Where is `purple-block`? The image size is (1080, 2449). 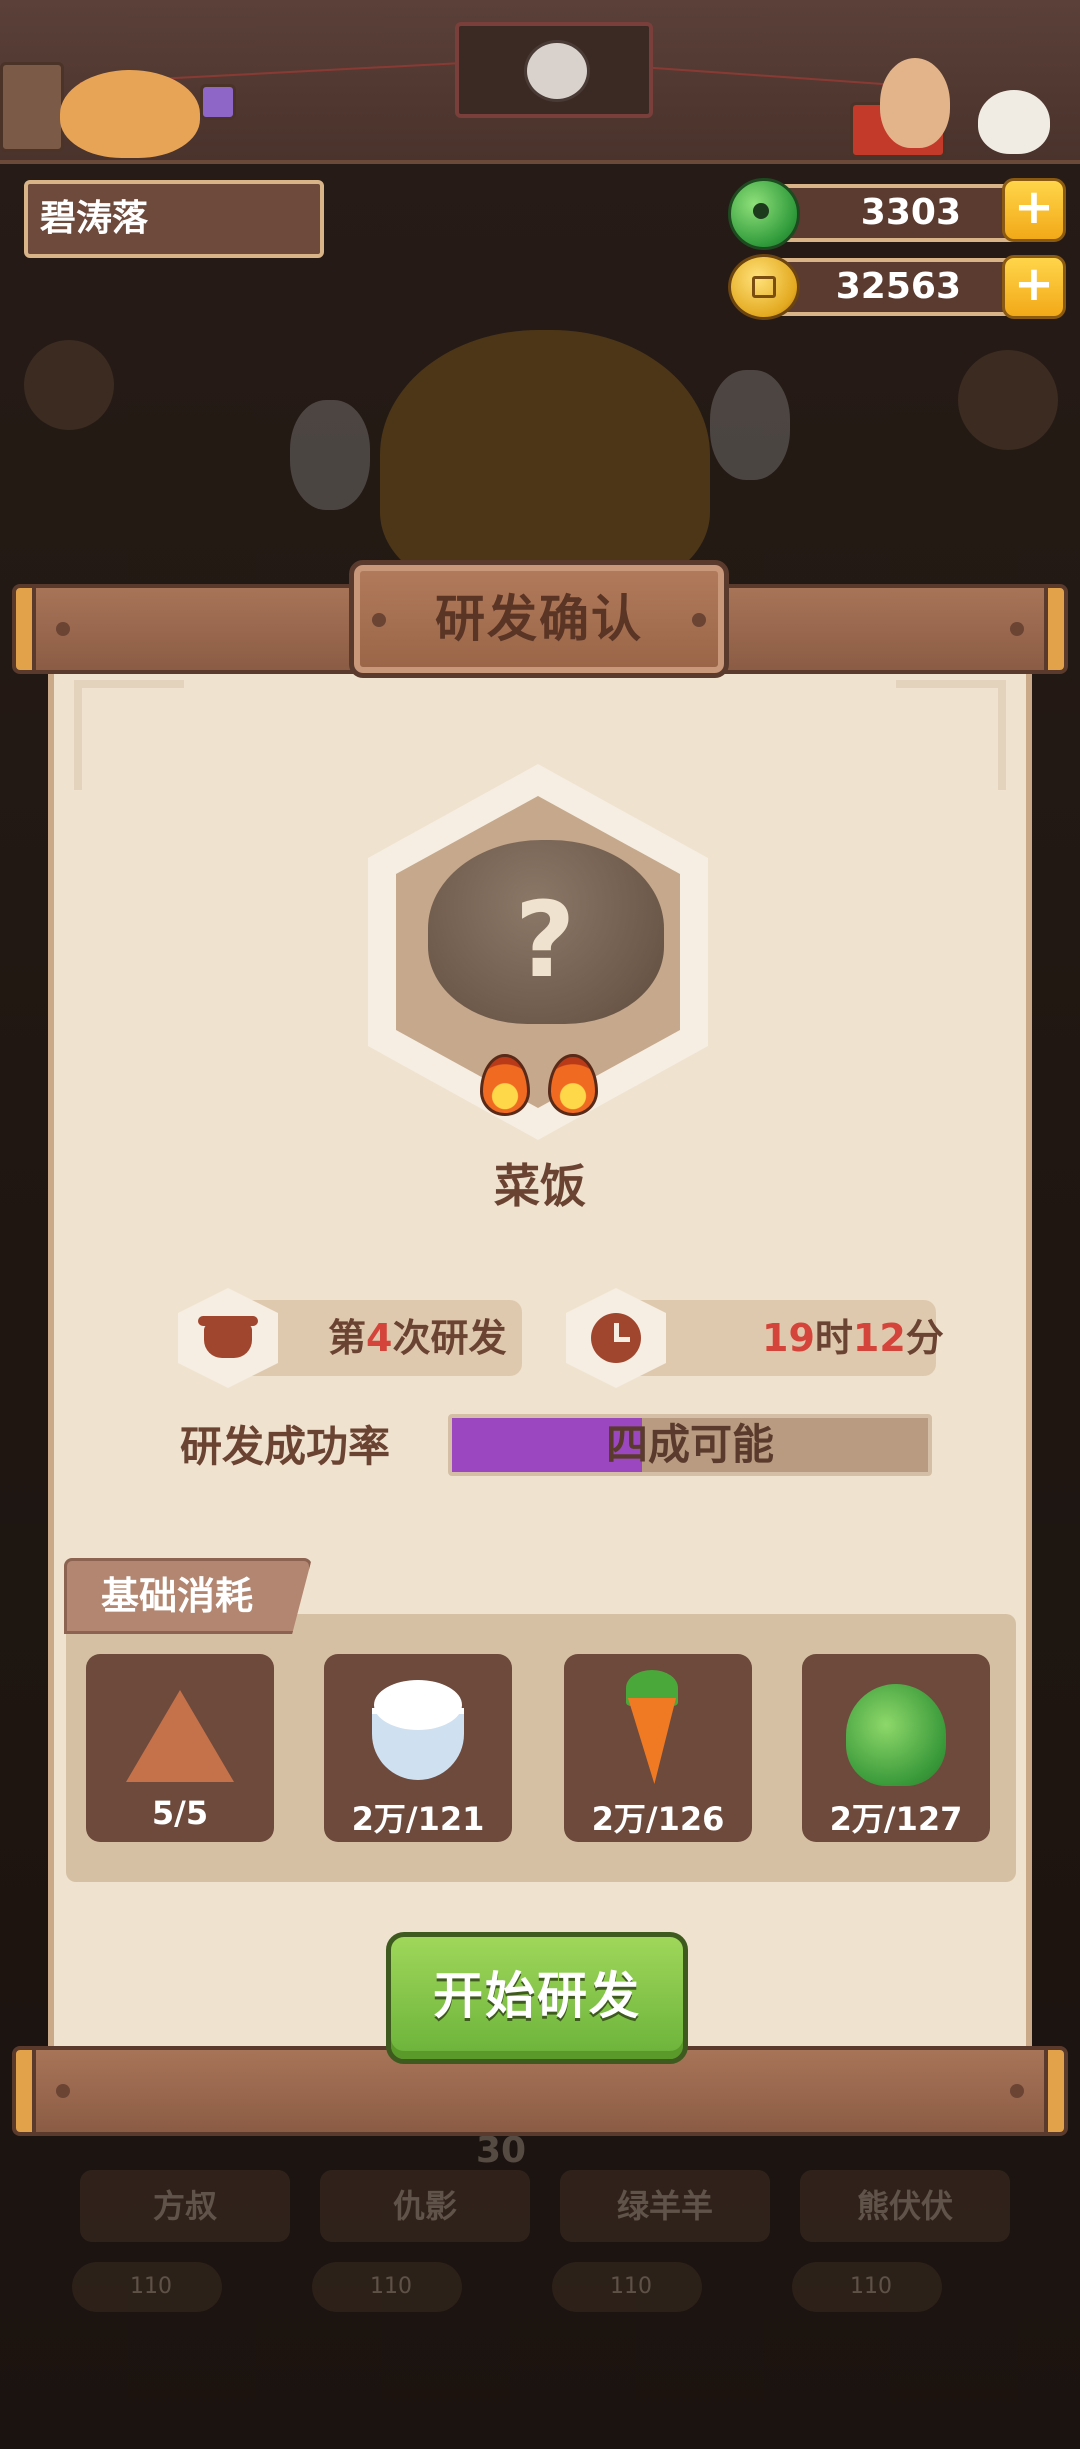
purple-block is located at coordinates (218, 102).